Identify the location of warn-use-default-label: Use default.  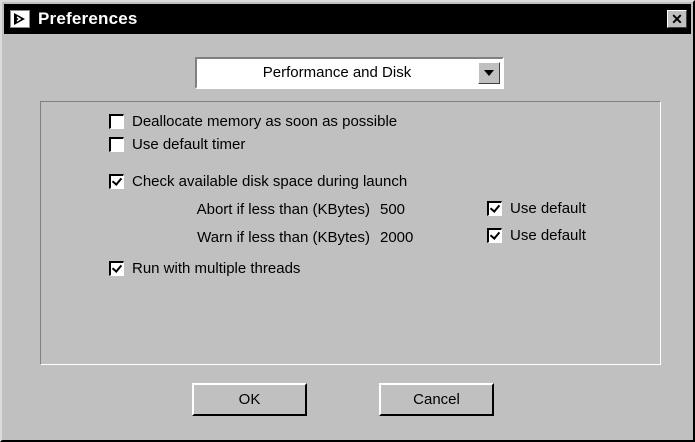
(548, 235).